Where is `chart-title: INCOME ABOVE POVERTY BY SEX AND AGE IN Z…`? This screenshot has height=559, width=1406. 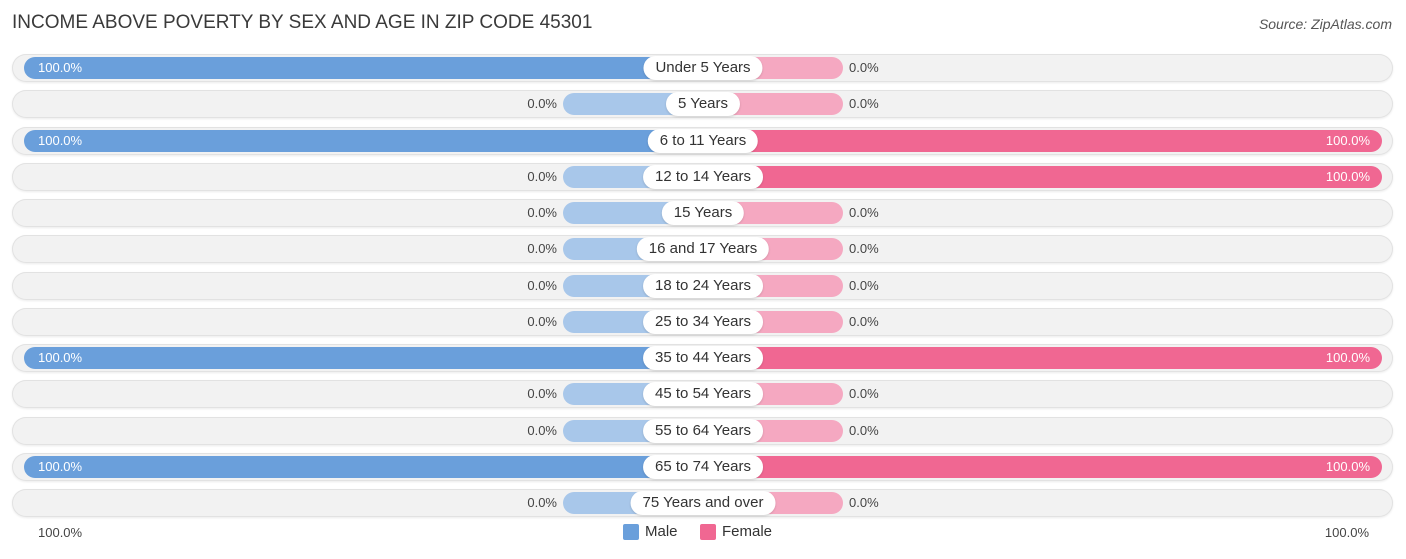
chart-title: INCOME ABOVE POVERTY BY SEX AND AGE IN Z… is located at coordinates (302, 22).